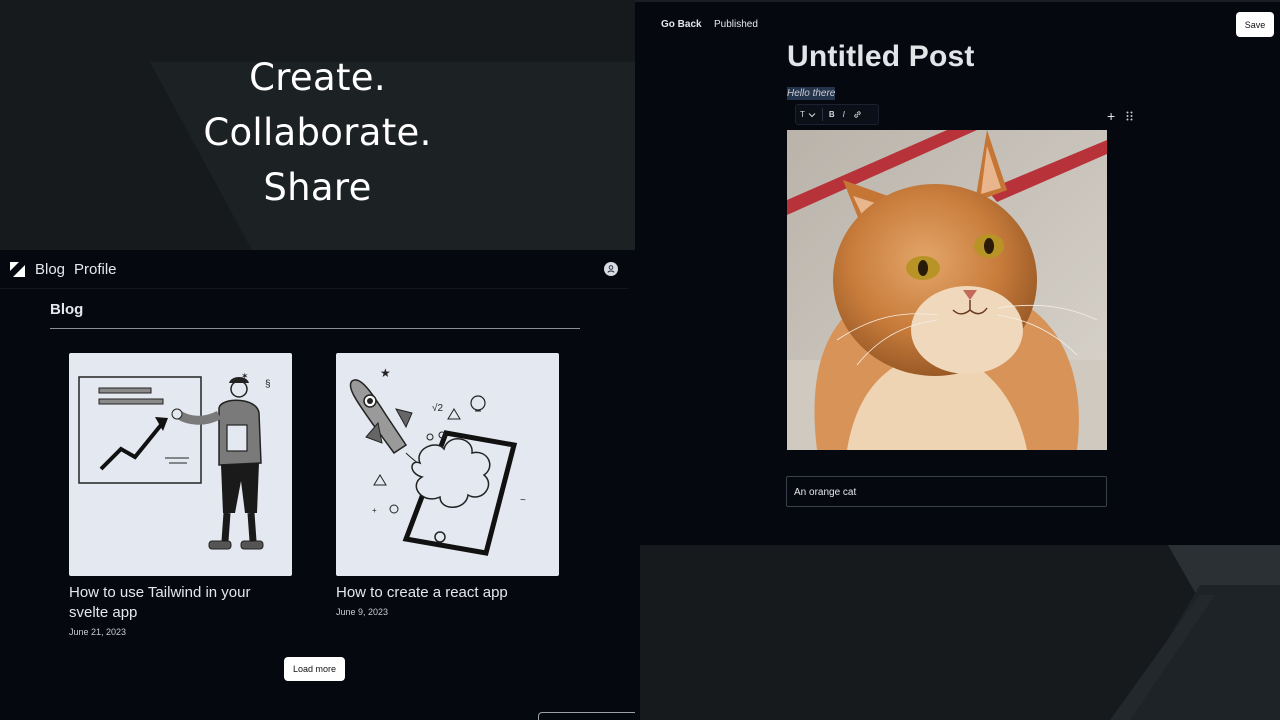 The image size is (1280, 720). I want to click on decorative-background, so click(960, 632).